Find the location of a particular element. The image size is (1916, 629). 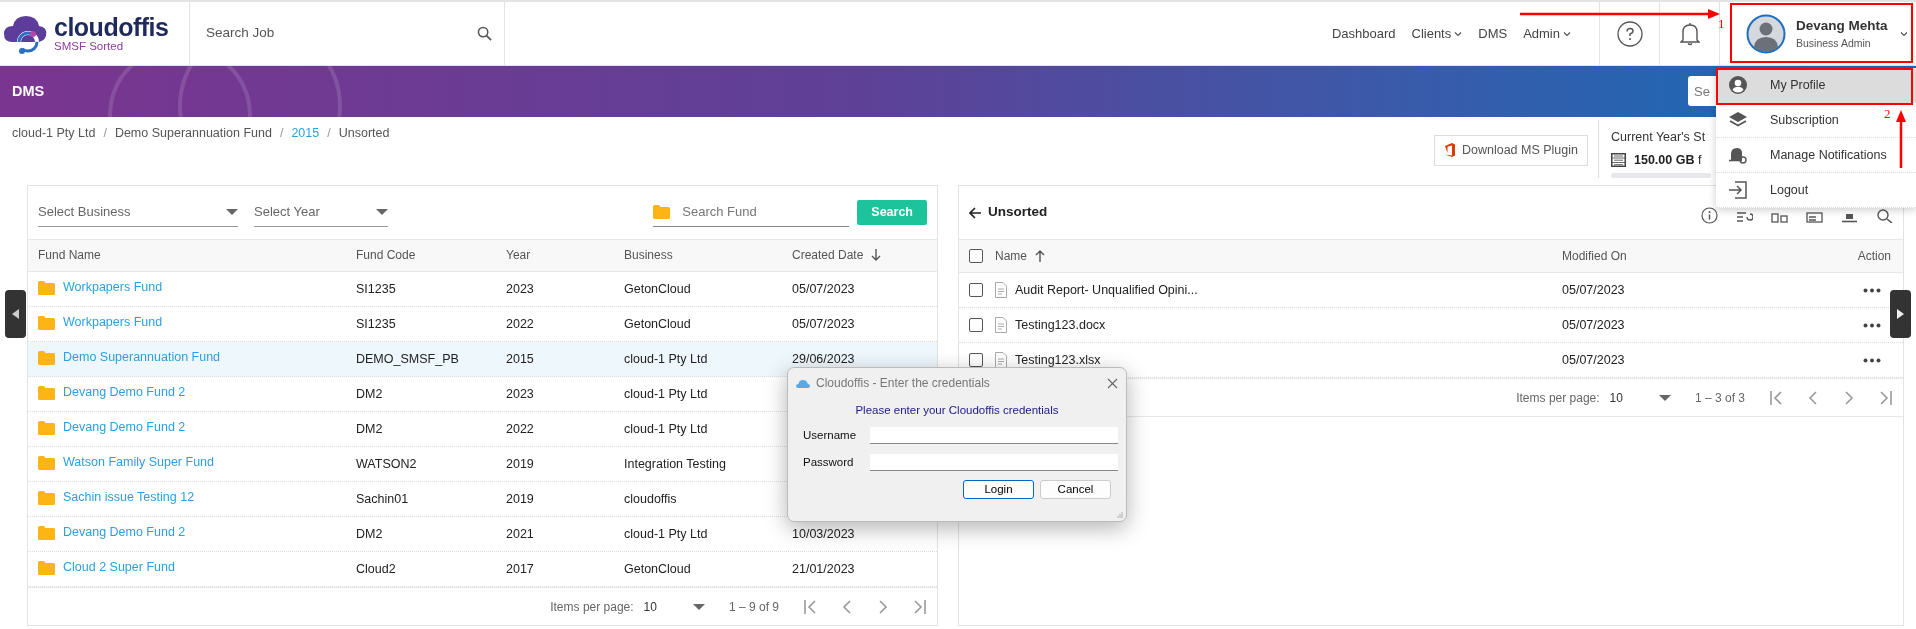

quick-search-field: Se is located at coordinates (1702, 91).